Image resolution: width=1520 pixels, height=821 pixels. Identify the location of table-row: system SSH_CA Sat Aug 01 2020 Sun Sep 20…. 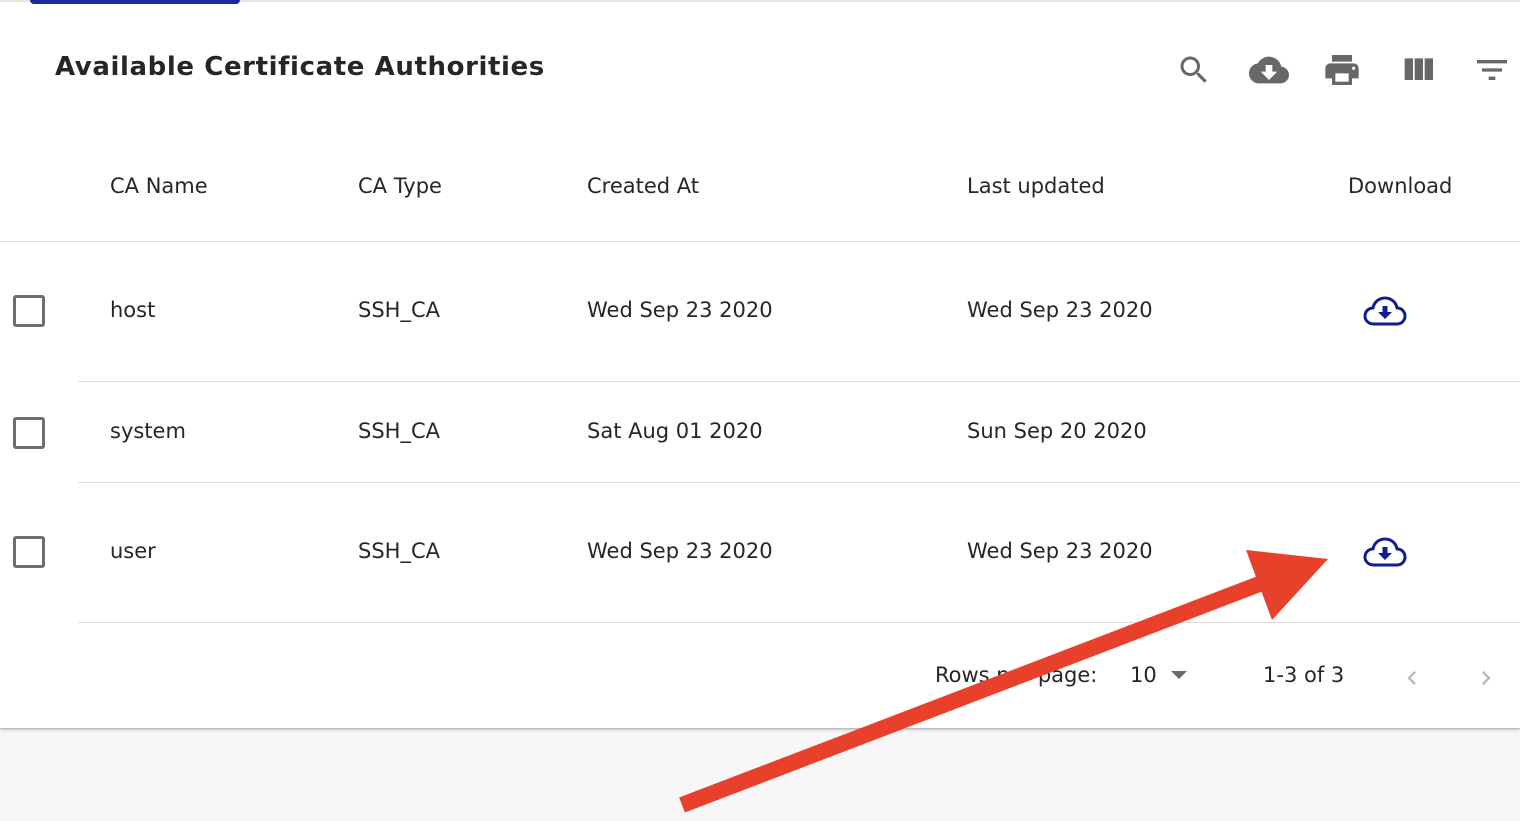
(760, 432).